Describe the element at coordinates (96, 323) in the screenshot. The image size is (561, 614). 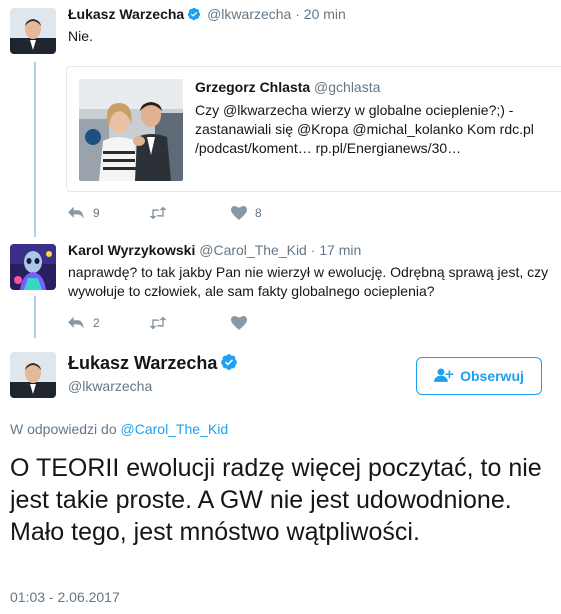
I see `reply-count: 2` at that location.